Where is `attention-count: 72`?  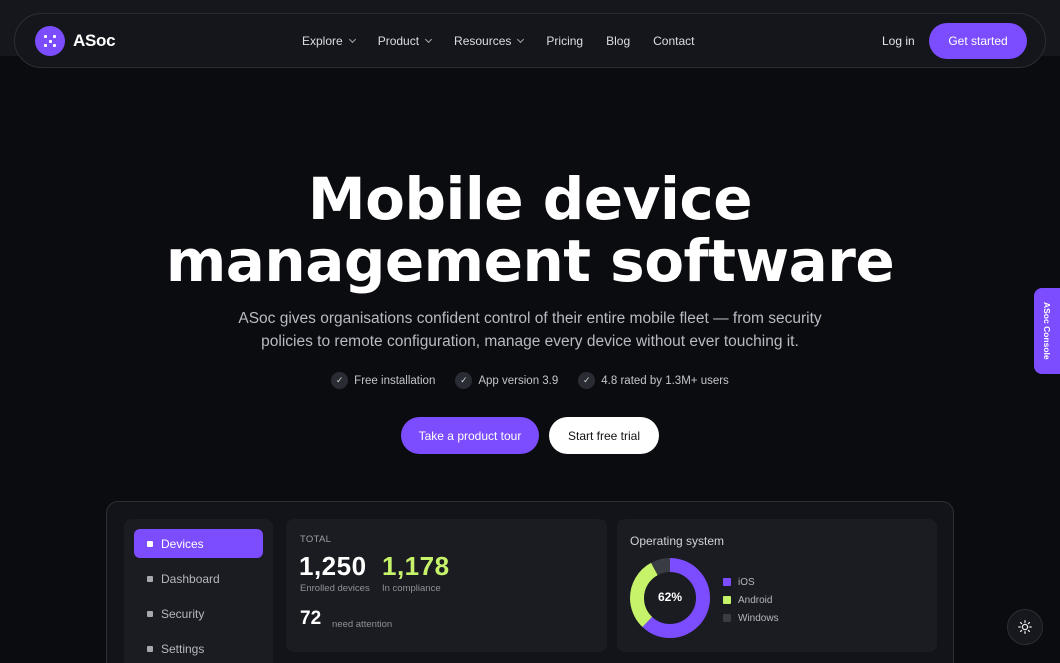 attention-count: 72 is located at coordinates (311, 618).